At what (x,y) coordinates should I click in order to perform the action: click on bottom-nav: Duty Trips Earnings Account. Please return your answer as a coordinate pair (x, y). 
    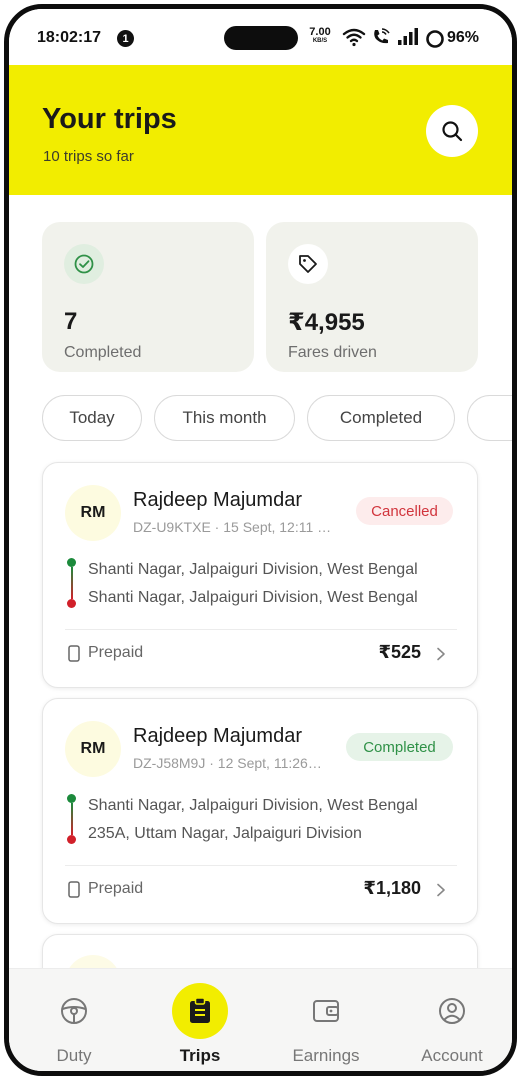
    Looking at the image, I should click on (260, 1019).